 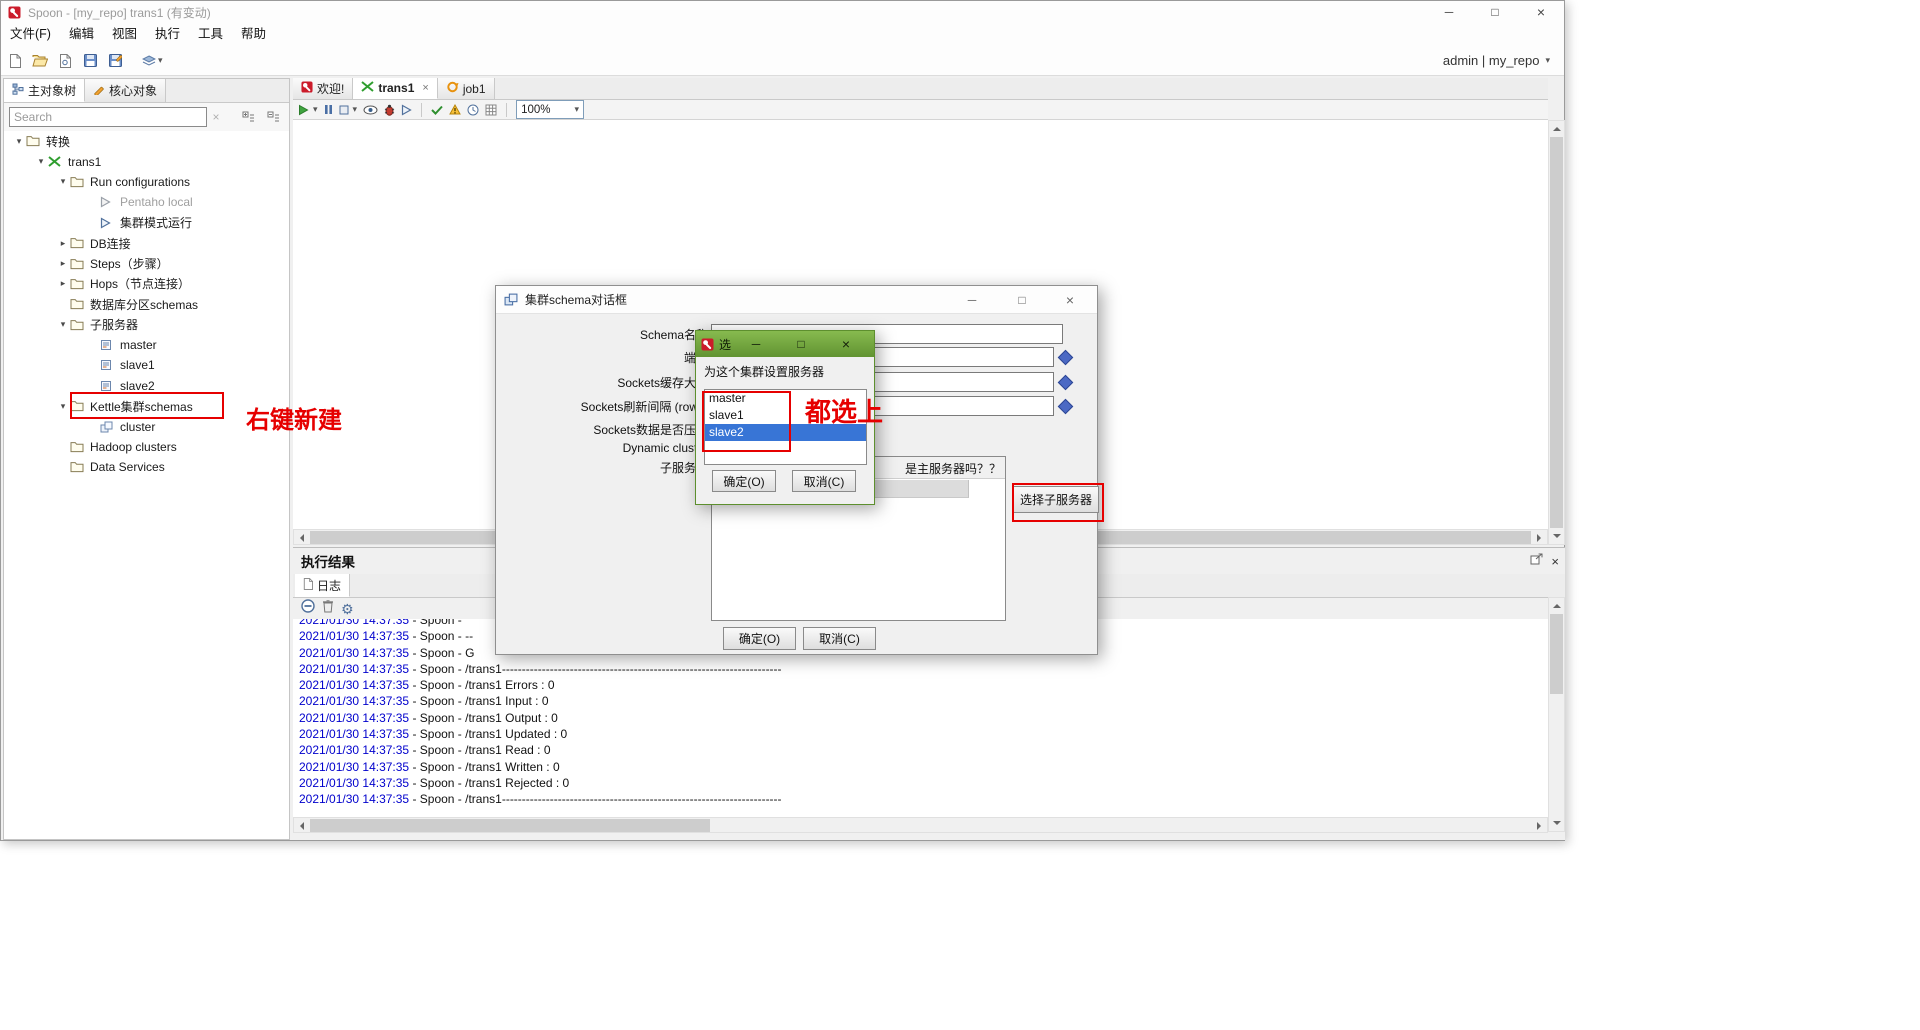 I want to click on tree-item-hops: ▸ Hops（节点连接）, so click(x=146, y=284).